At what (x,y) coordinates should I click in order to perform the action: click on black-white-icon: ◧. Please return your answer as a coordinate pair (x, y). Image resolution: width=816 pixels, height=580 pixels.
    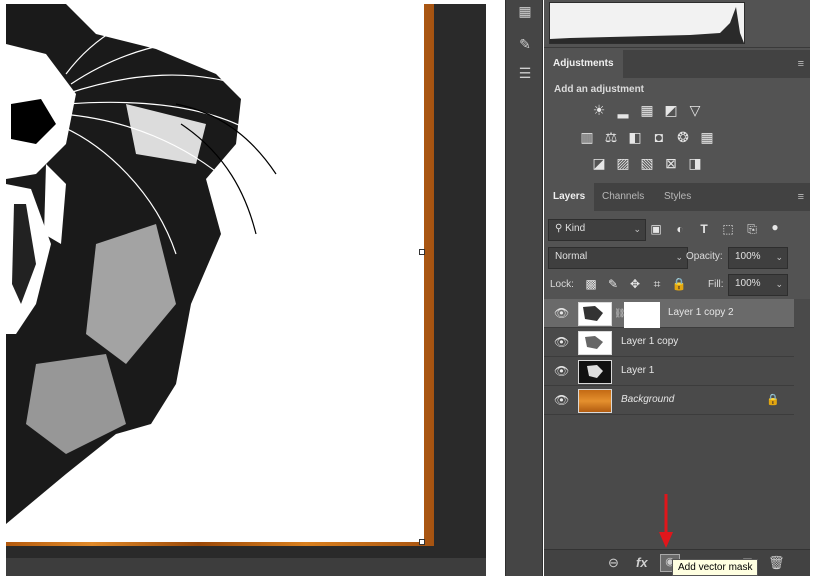
    Looking at the image, I should click on (635, 137).